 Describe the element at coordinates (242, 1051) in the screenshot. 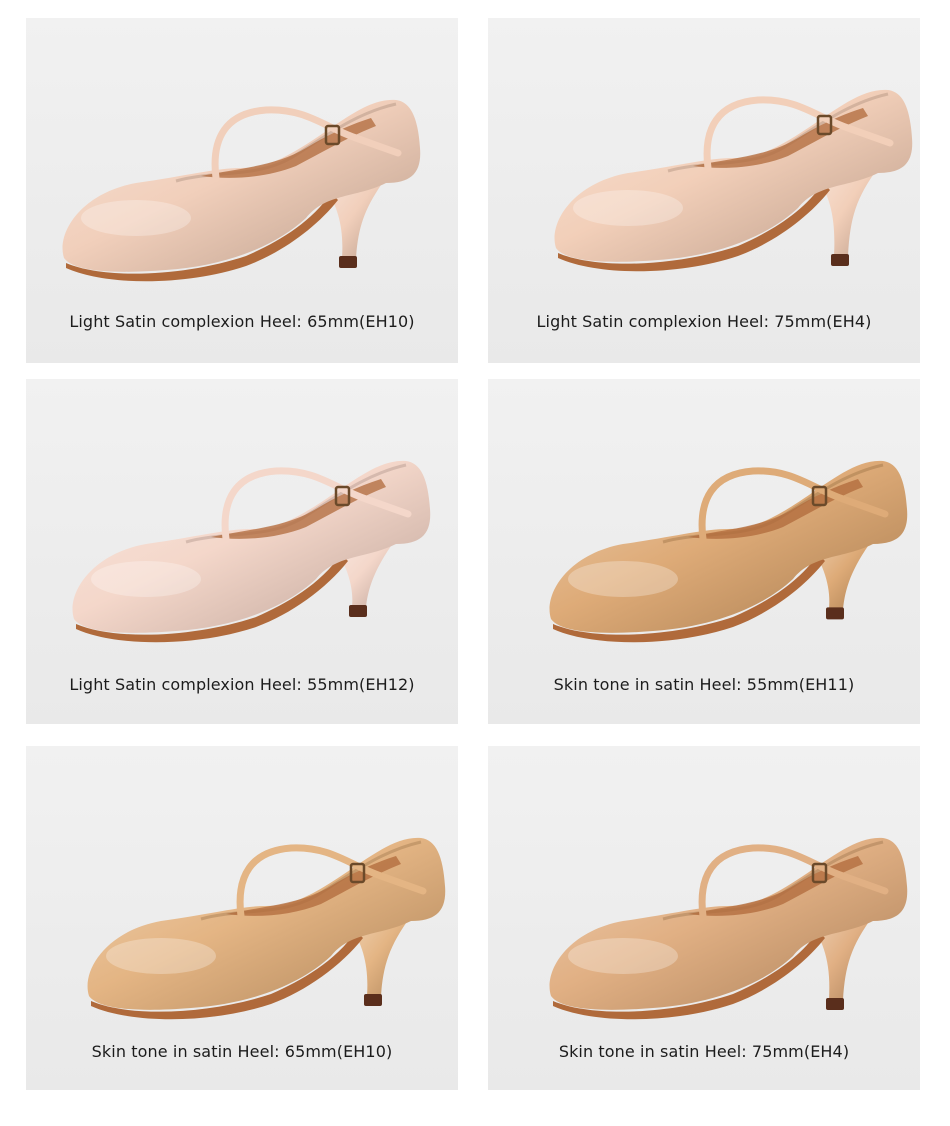

I see `product-caption: Skin tone in satin Heel: 65mm(EH10)` at that location.